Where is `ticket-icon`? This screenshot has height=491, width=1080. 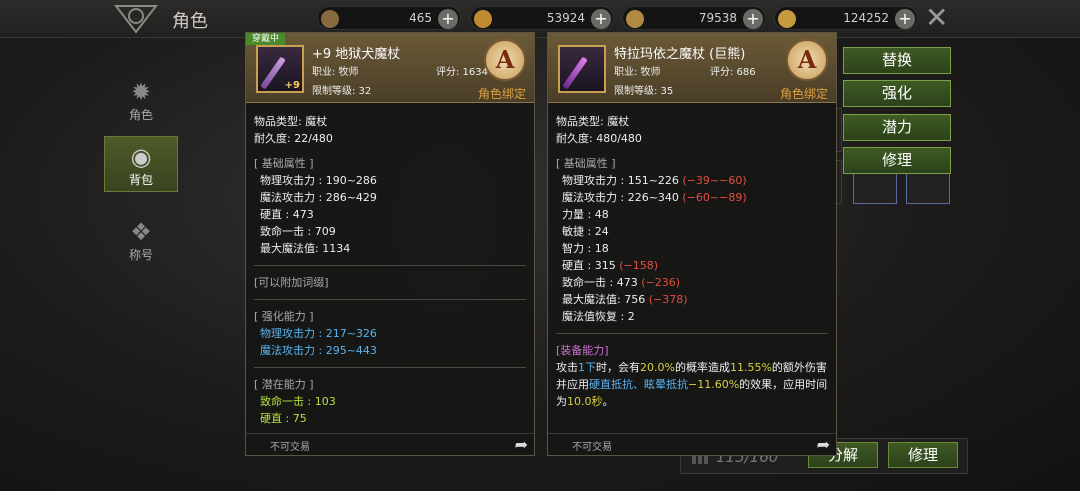 ticket-icon is located at coordinates (330, 19).